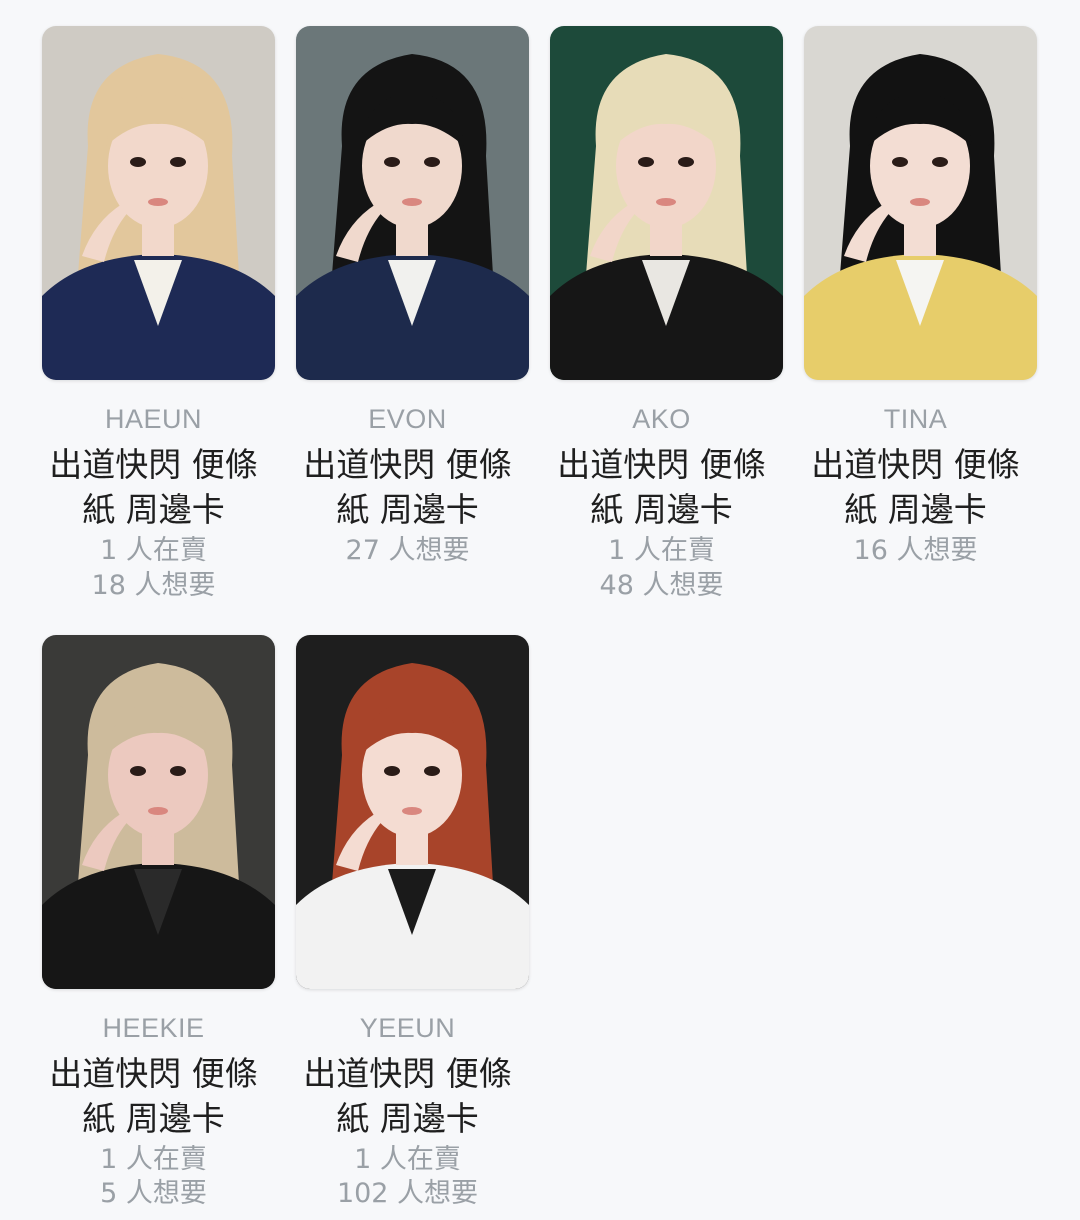 This screenshot has height=1220, width=1080. I want to click on wanted-count: 102 人想要, so click(407, 1193).